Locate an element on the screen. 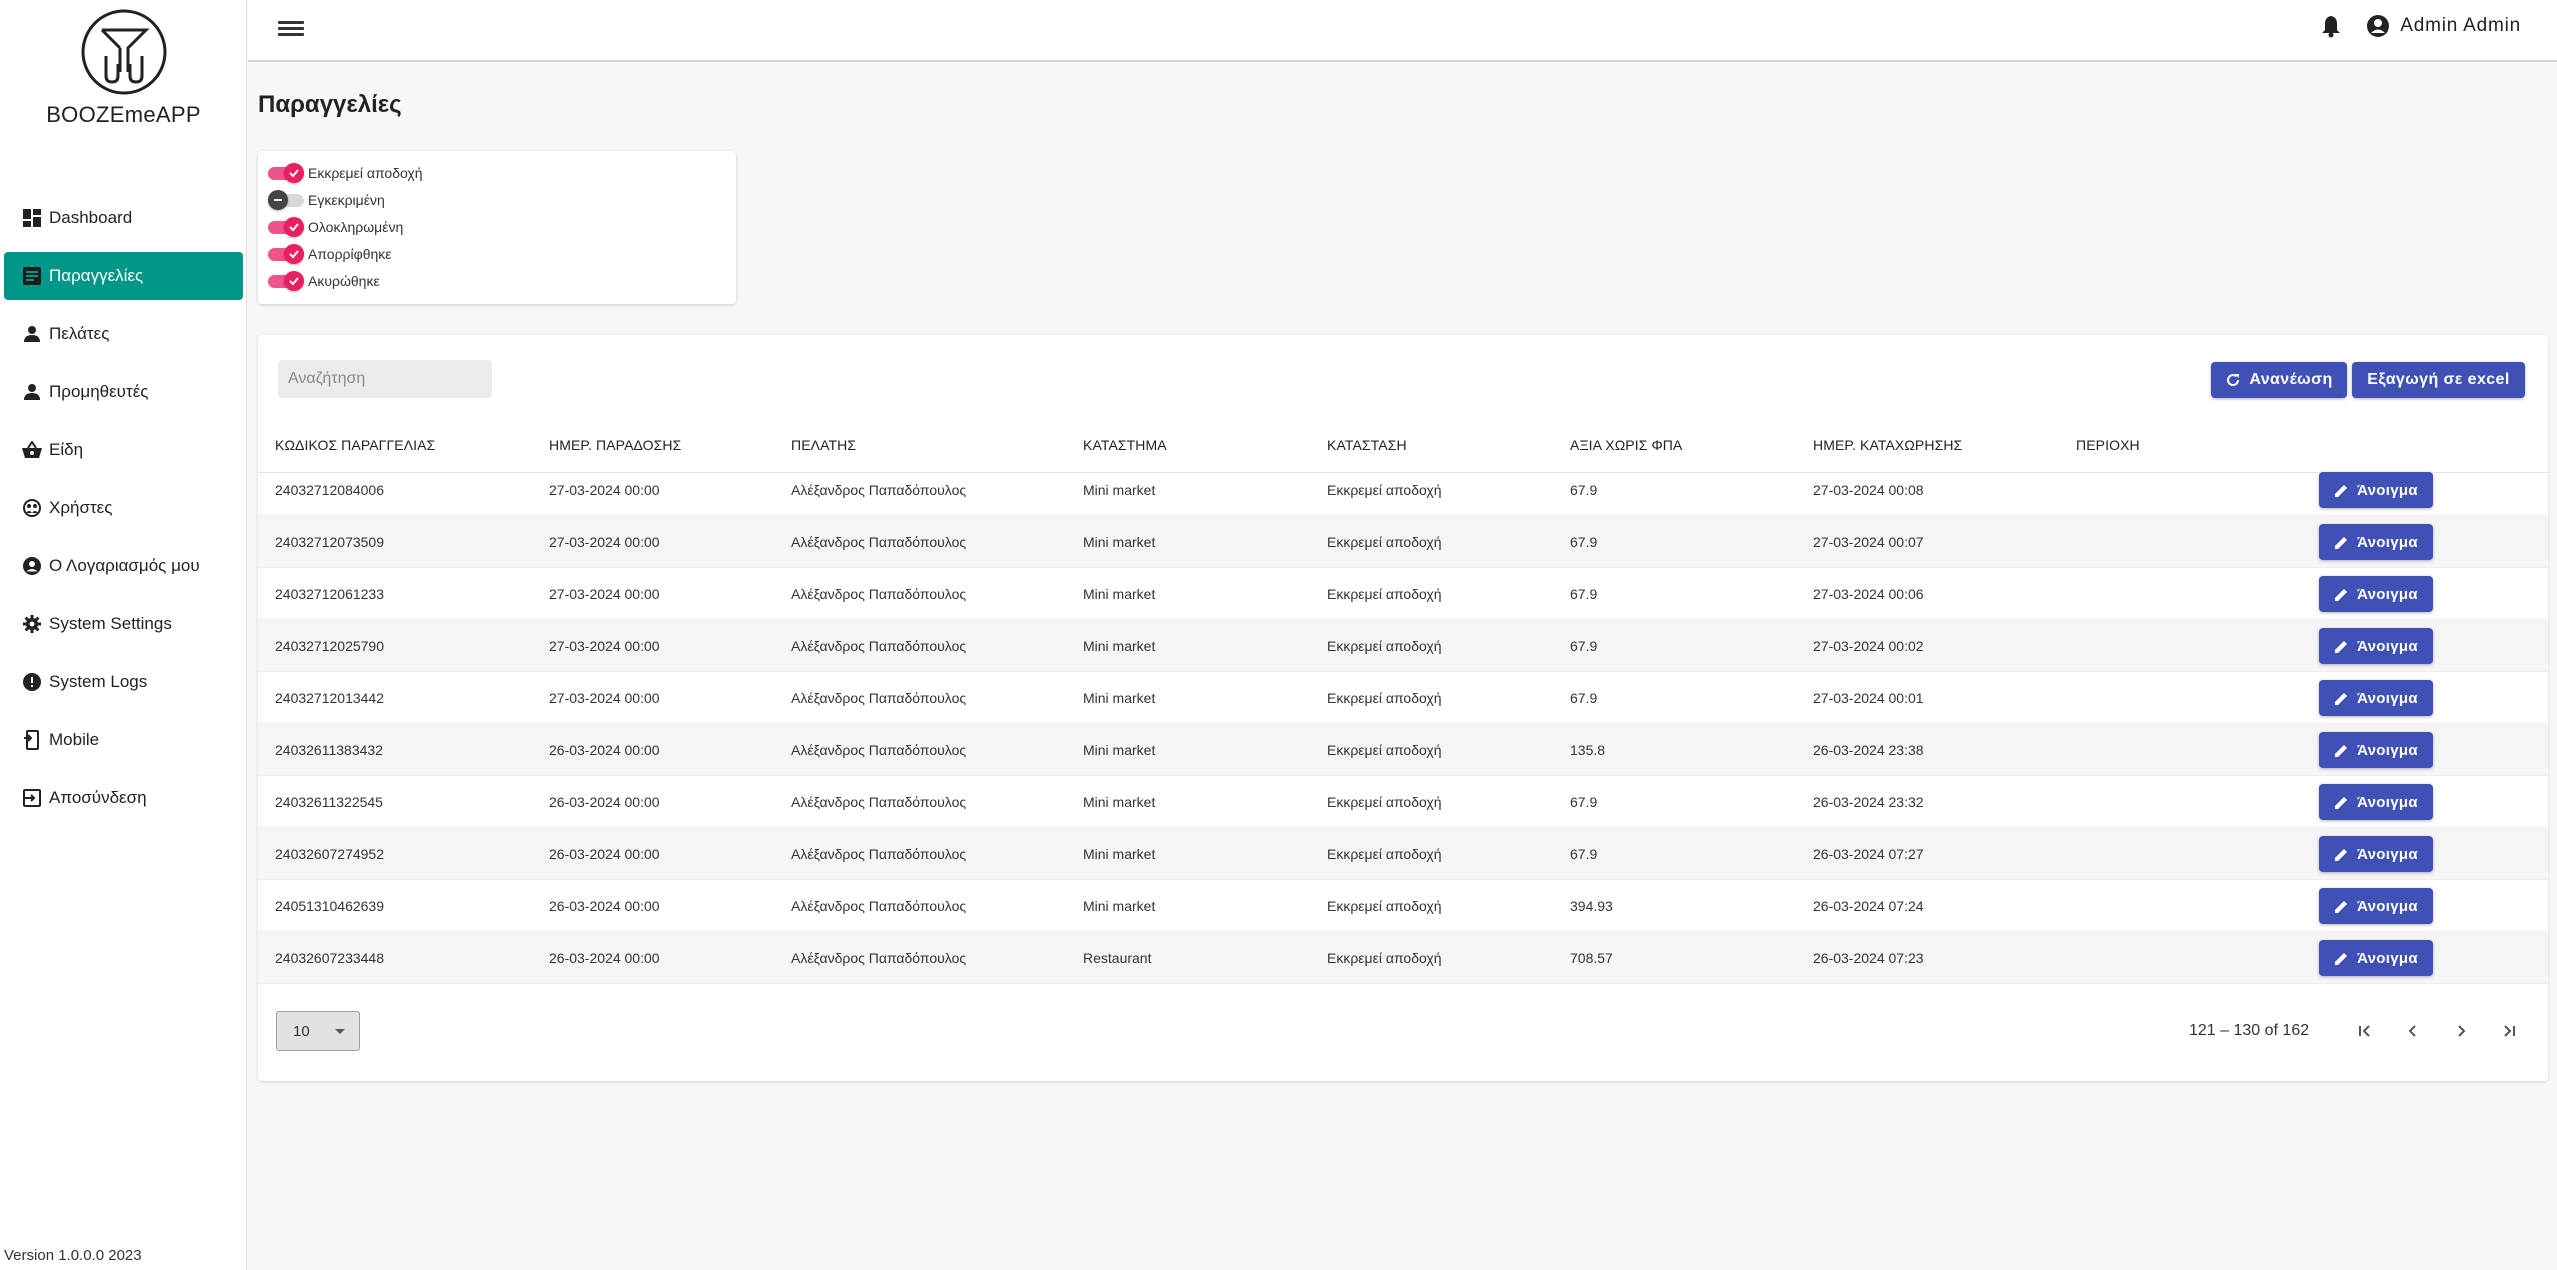 The image size is (2557, 1270). refresh-button: Ανανέωση is located at coordinates (2279, 380).